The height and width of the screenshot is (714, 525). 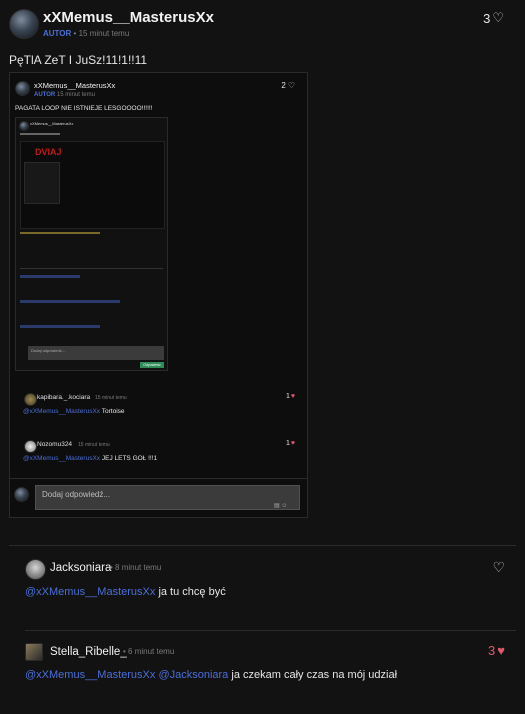 I want to click on comment-meta-1: • 8 minut temu, so click(x=135, y=567).